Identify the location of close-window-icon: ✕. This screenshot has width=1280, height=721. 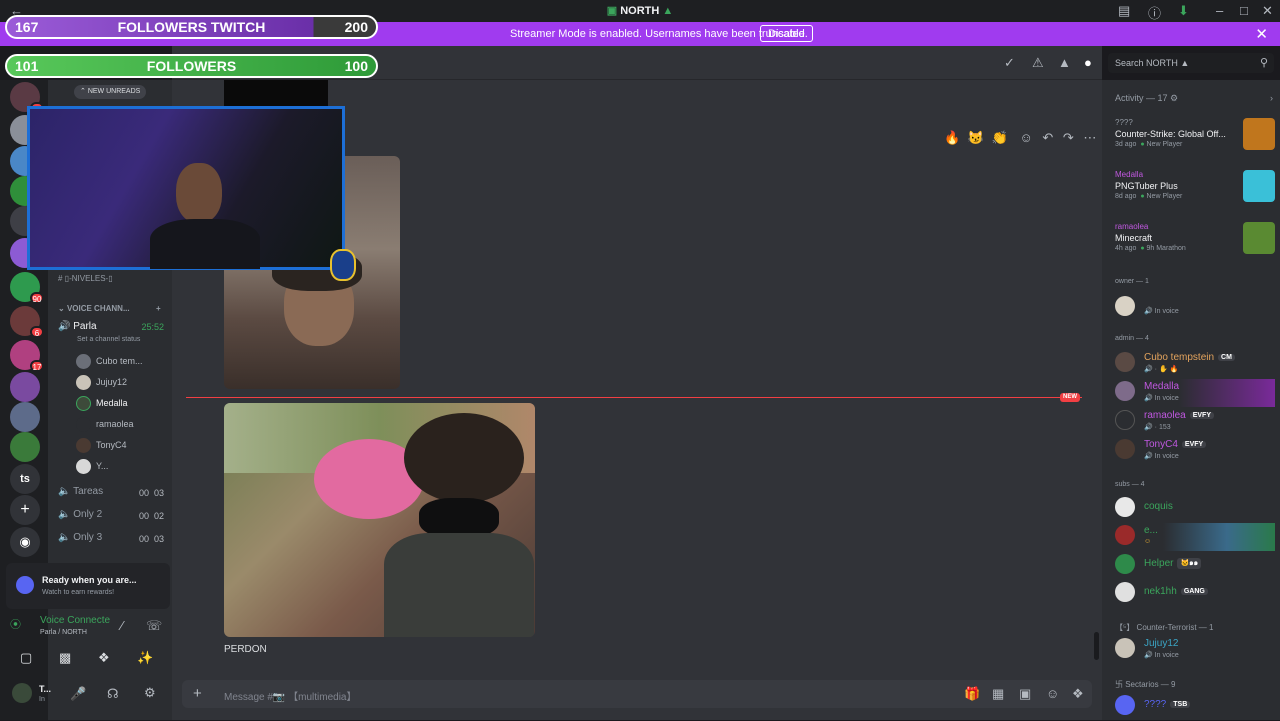
(1267, 11).